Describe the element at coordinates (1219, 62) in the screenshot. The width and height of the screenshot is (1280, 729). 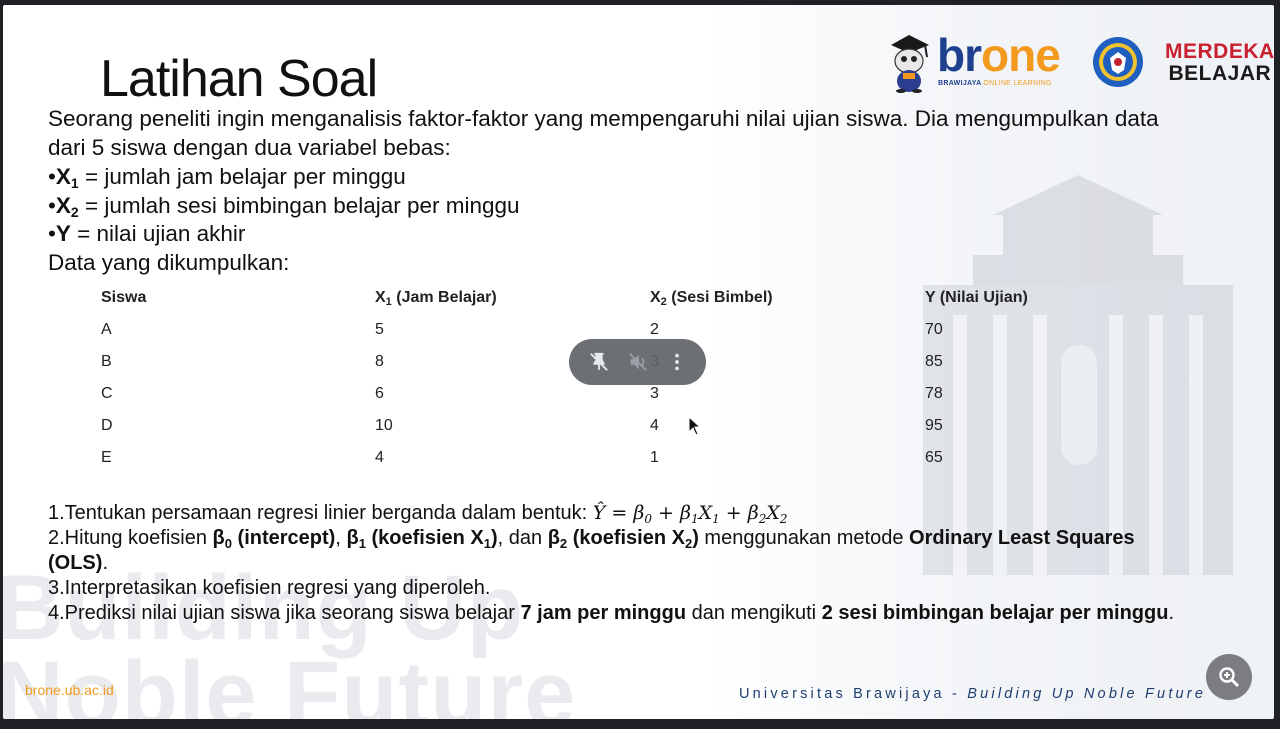
I see `merdeka-belajar-logo: MERDEKA BELAJAR` at that location.